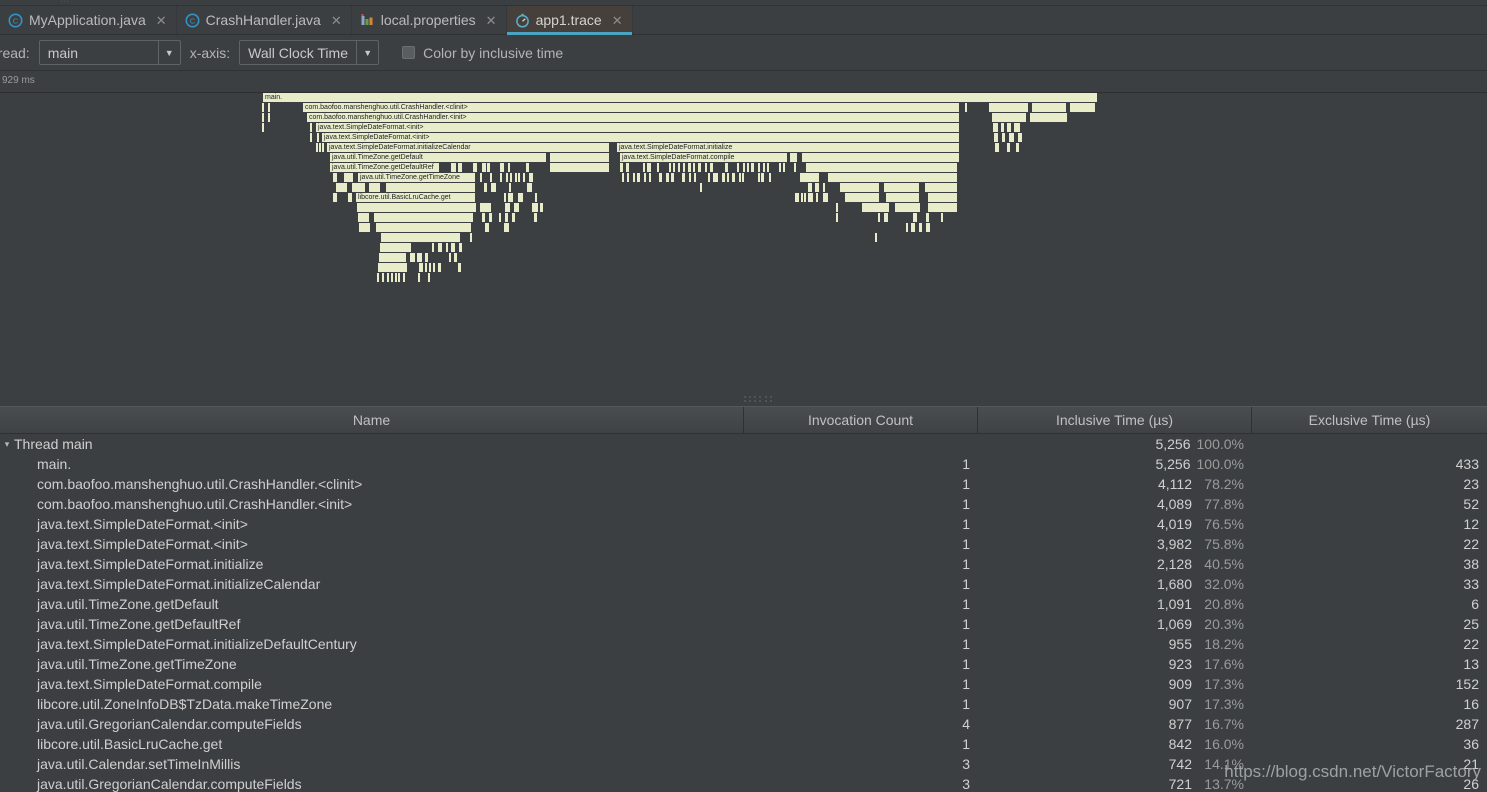 The image size is (1487, 792). Describe the element at coordinates (7, 444) in the screenshot. I see `expand-triangle-icon: ▾` at that location.